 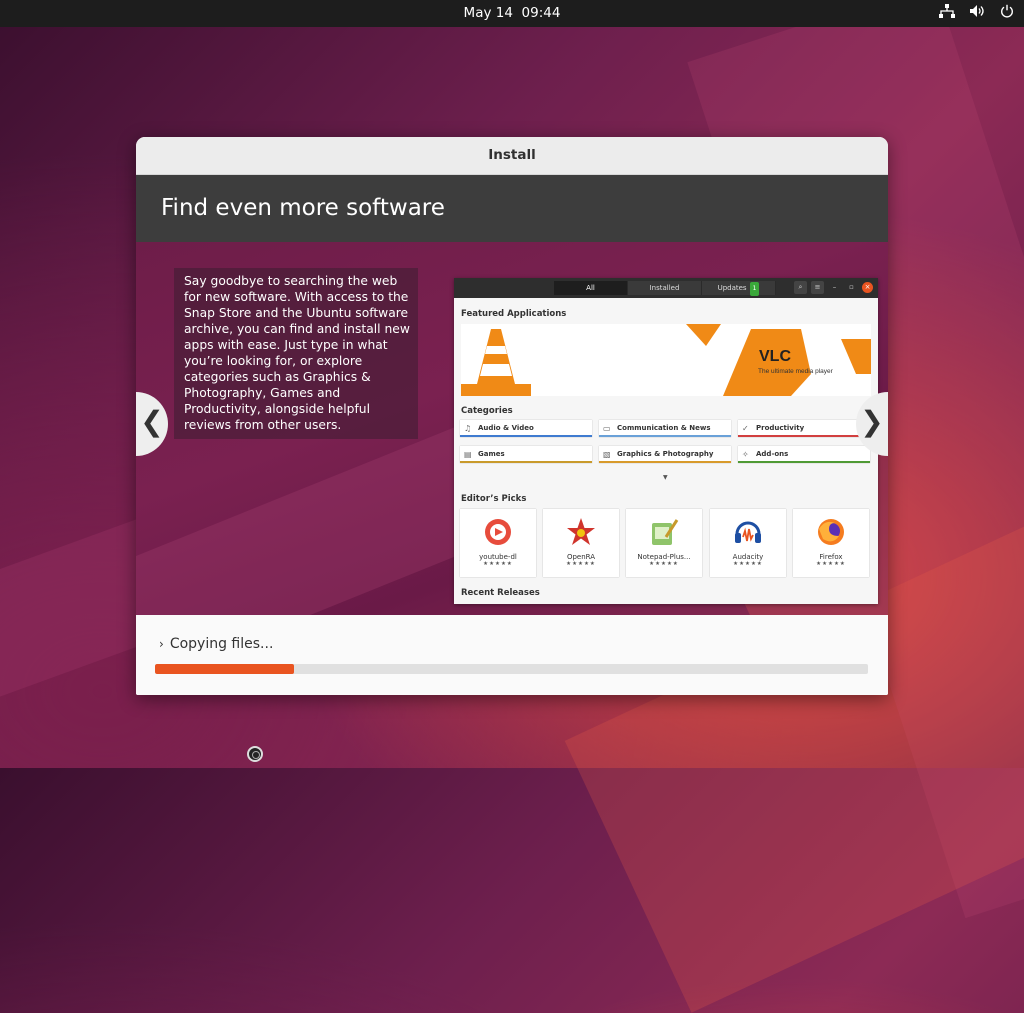 I want to click on vlc-banner-art: VLC The ultimate media player, so click(x=666, y=360).